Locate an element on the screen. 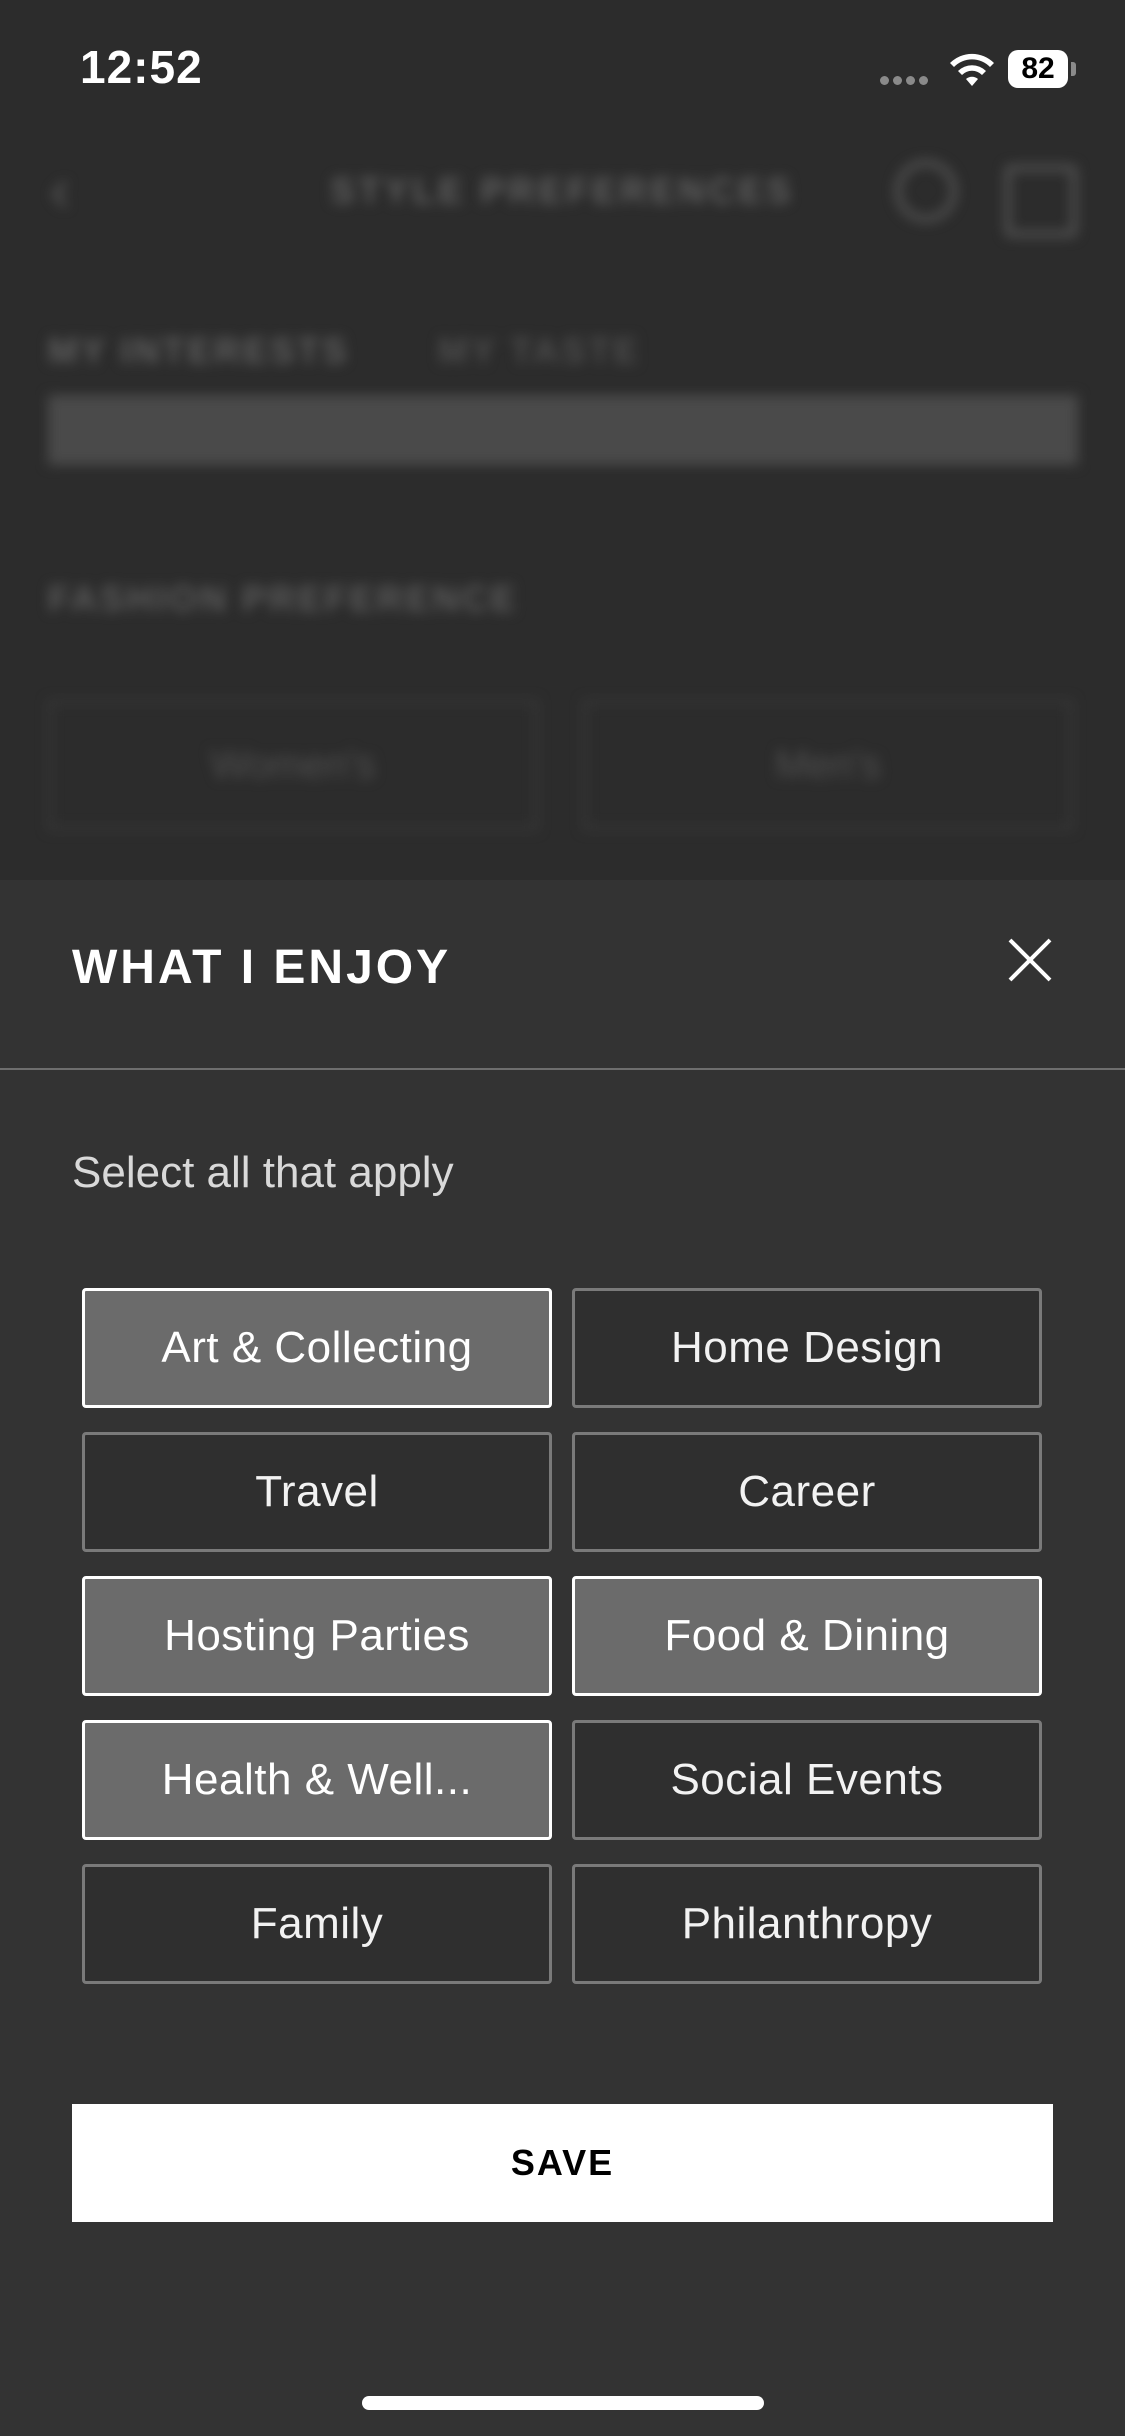 This screenshot has width=1125, height=2436. option-family: Family is located at coordinates (317, 1924).